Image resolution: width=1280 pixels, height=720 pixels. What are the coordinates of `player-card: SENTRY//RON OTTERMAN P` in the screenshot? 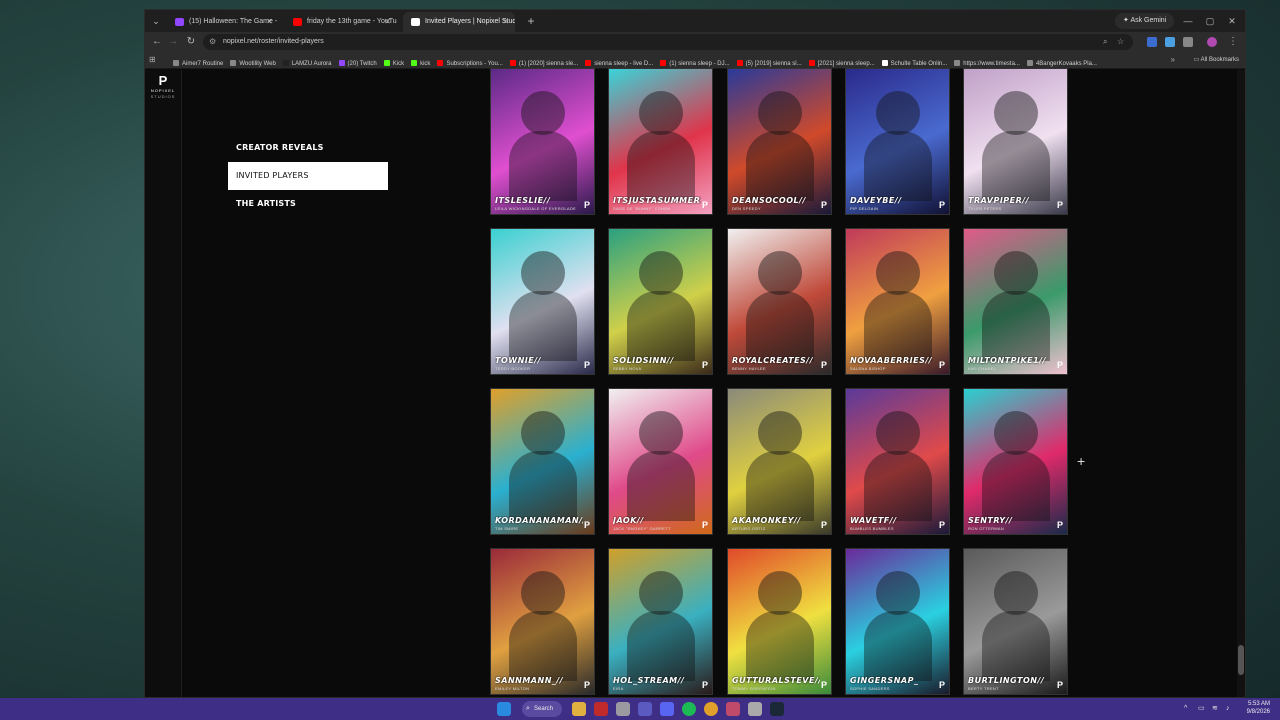 It's located at (1015, 461).